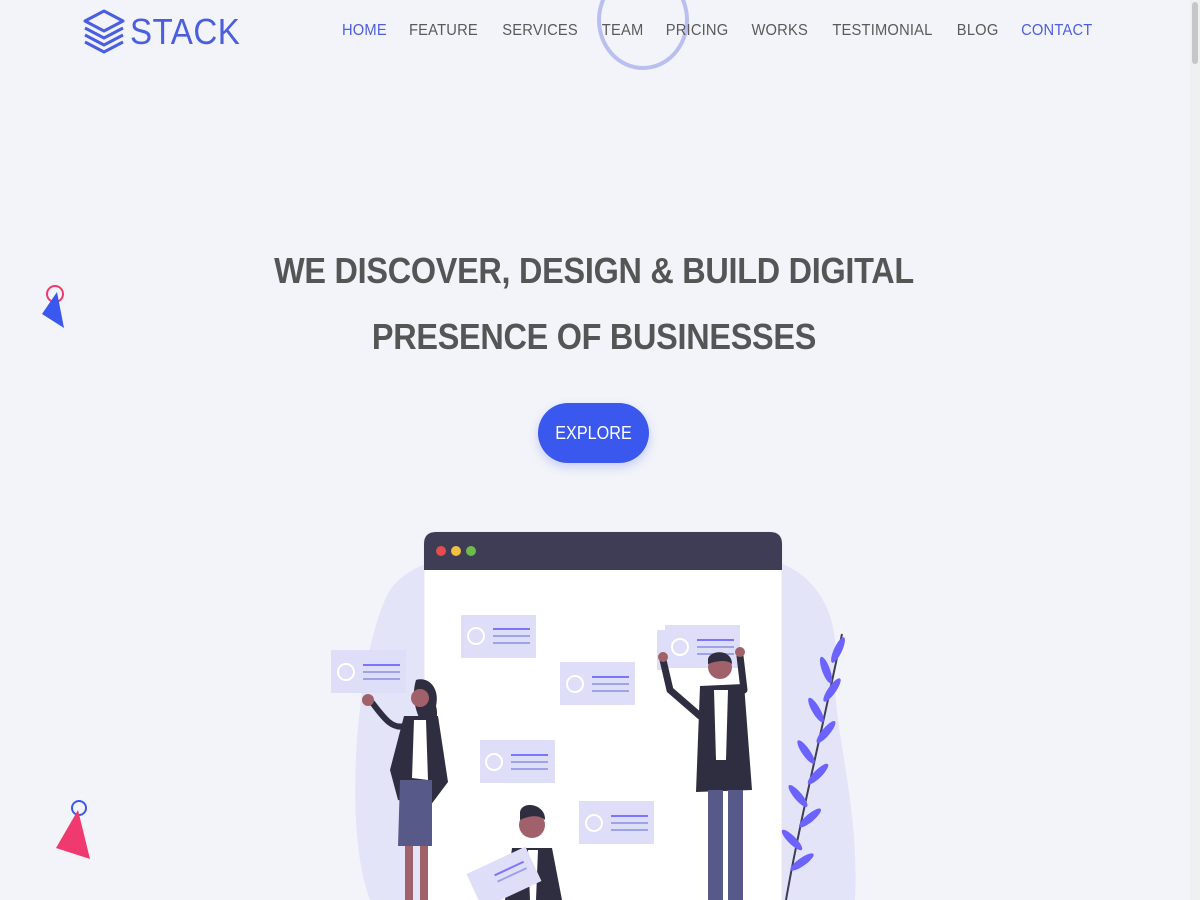 Image resolution: width=1200 pixels, height=900 pixels. Describe the element at coordinates (779, 31) in the screenshot. I see `nav-item-works: WORKS` at that location.